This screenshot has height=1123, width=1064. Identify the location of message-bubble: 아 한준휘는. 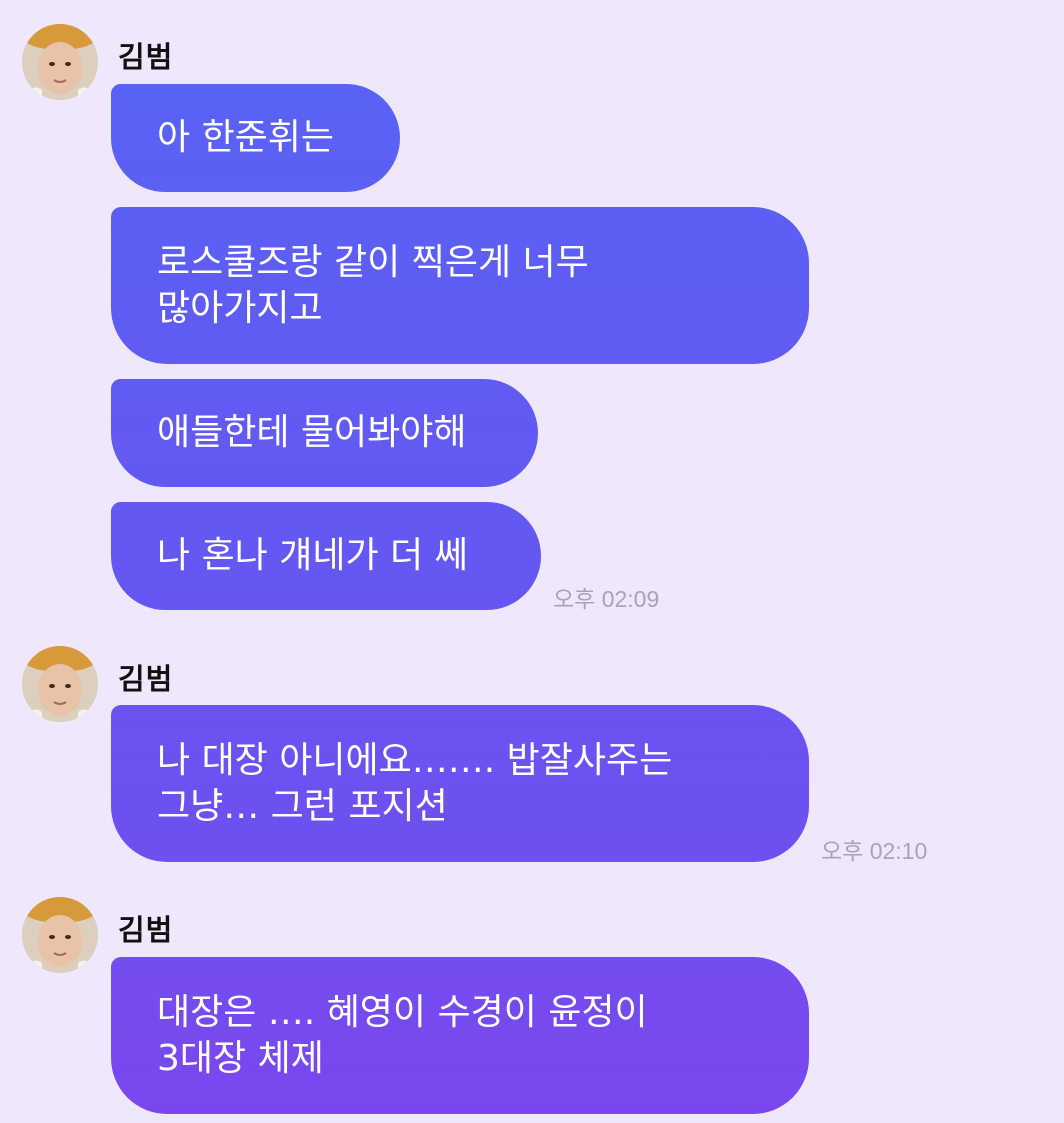
(255, 138).